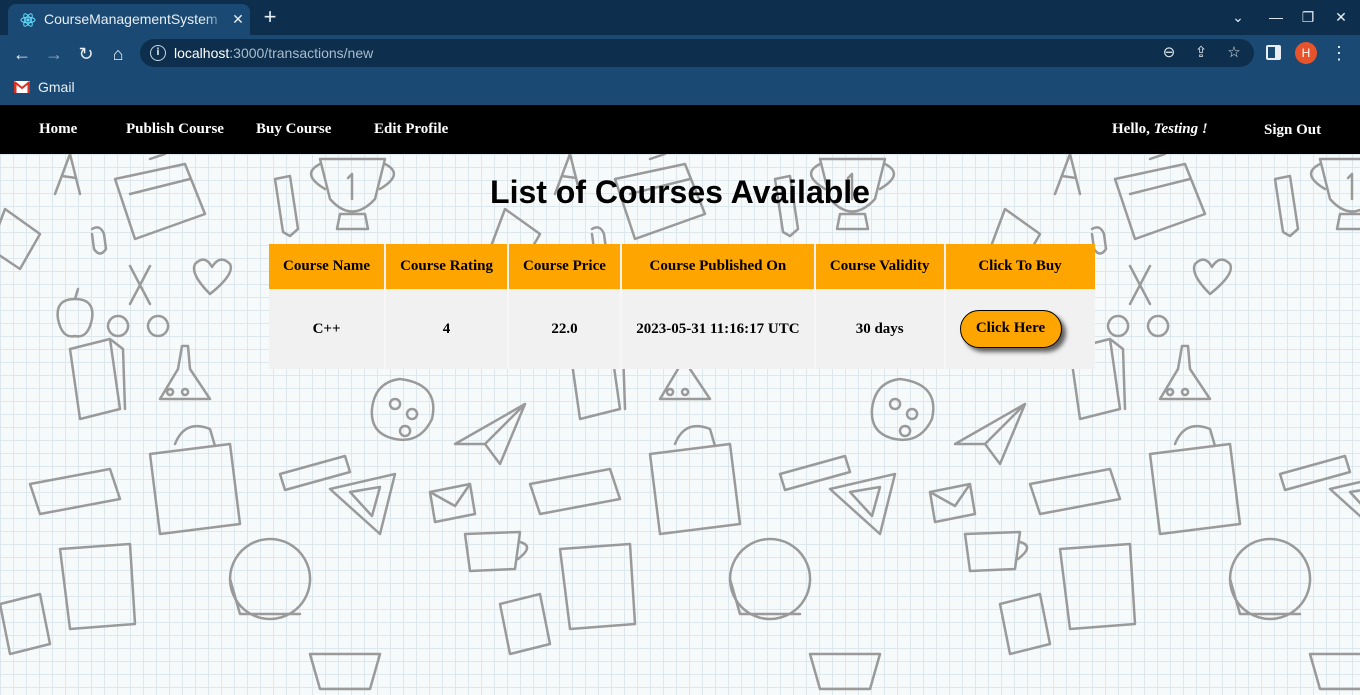 This screenshot has height=695, width=1360. Describe the element at coordinates (411, 129) in the screenshot. I see `nav-link-edit-profile: Edit Profile` at that location.